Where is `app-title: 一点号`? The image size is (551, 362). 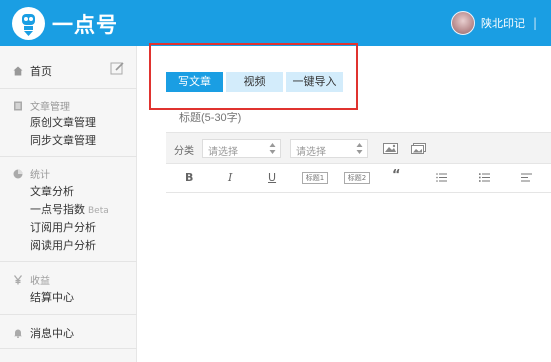 app-title: 一点号 is located at coordinates (85, 24).